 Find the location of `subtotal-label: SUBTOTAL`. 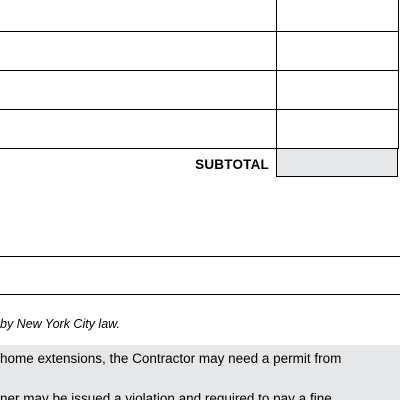

subtotal-label: SUBTOTAL is located at coordinates (232, 164).